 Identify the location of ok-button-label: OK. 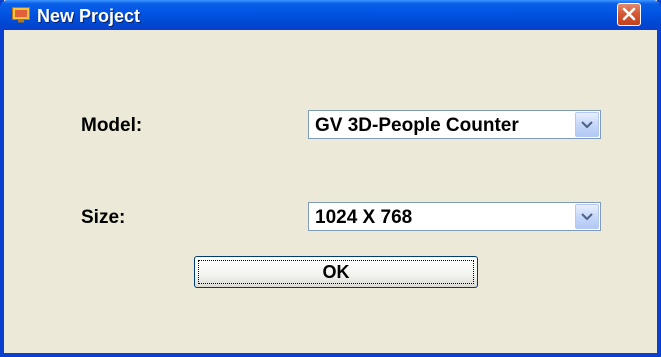
(336, 272).